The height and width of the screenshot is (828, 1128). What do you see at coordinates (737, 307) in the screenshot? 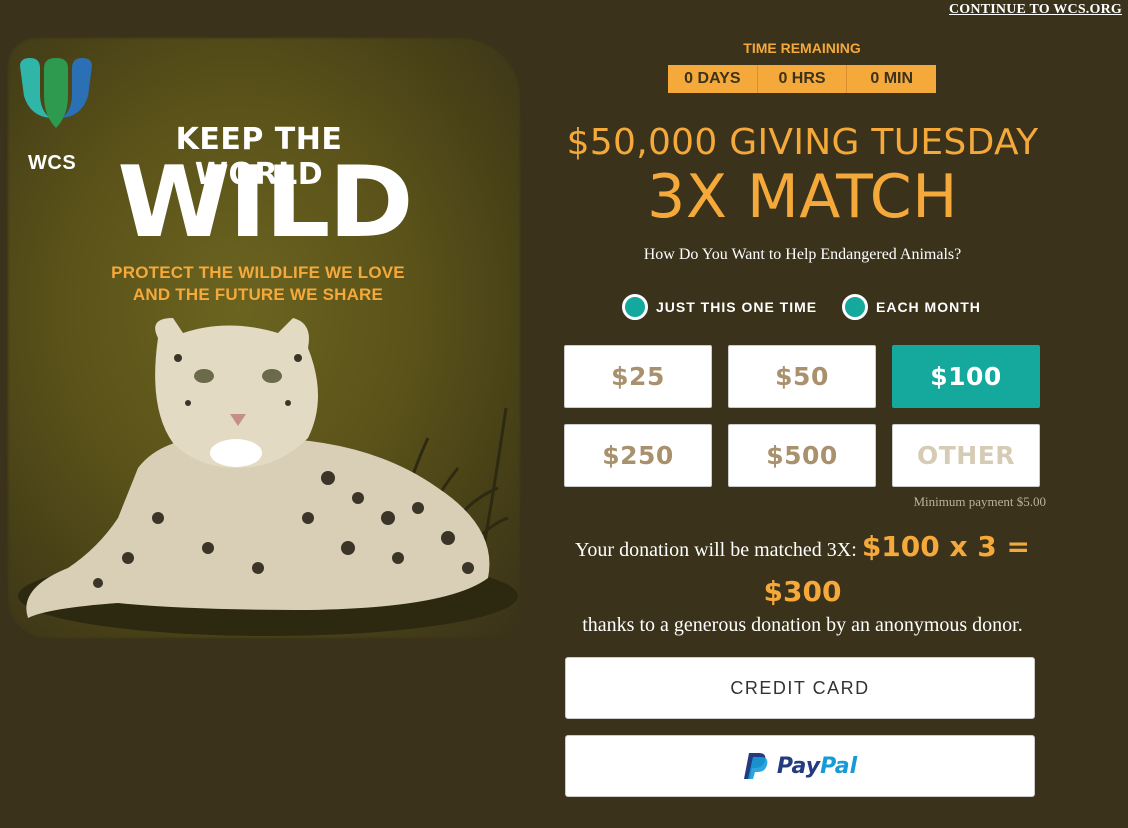
I see `one-time-label: JUST THIS ONE TIME` at bounding box center [737, 307].